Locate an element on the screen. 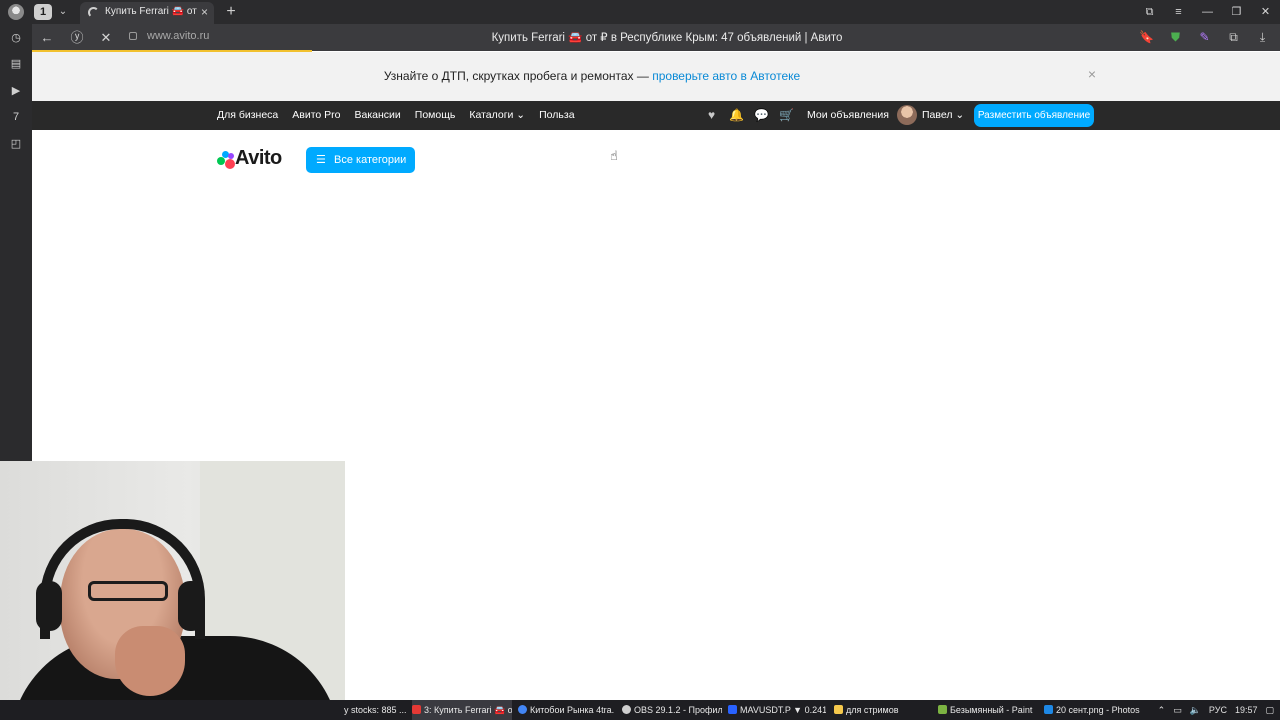 The width and height of the screenshot is (1280, 720). chrome-icon is located at coordinates (522, 709).